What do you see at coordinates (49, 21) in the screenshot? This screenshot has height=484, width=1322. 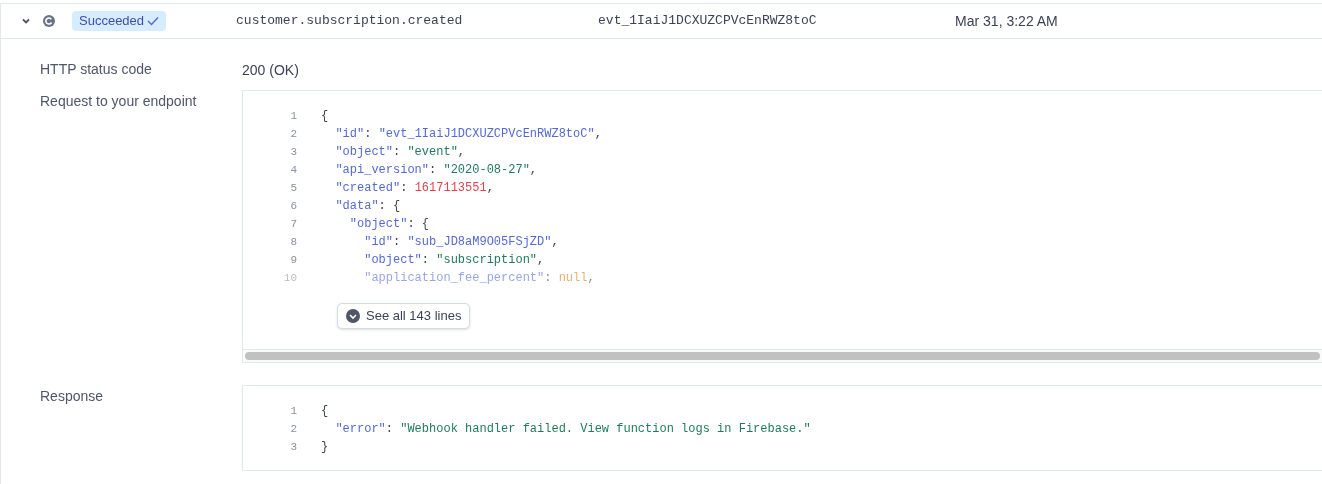 I see `resend-icon` at bounding box center [49, 21].